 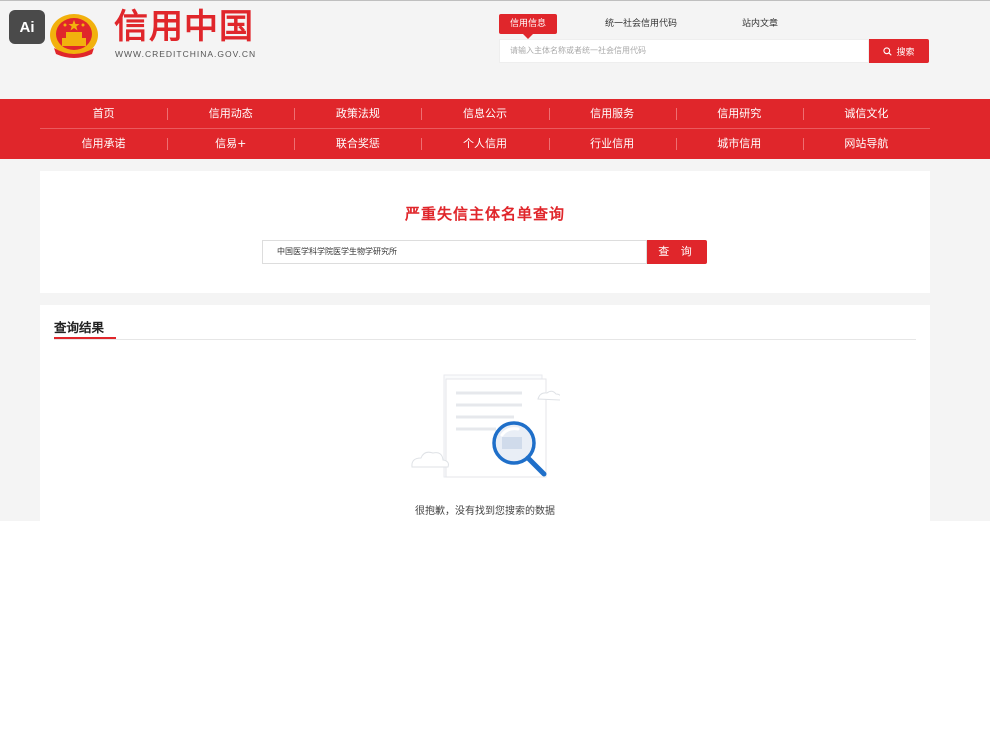 What do you see at coordinates (760, 24) in the screenshot?
I see `search-tab-site-articles: 站内文章` at bounding box center [760, 24].